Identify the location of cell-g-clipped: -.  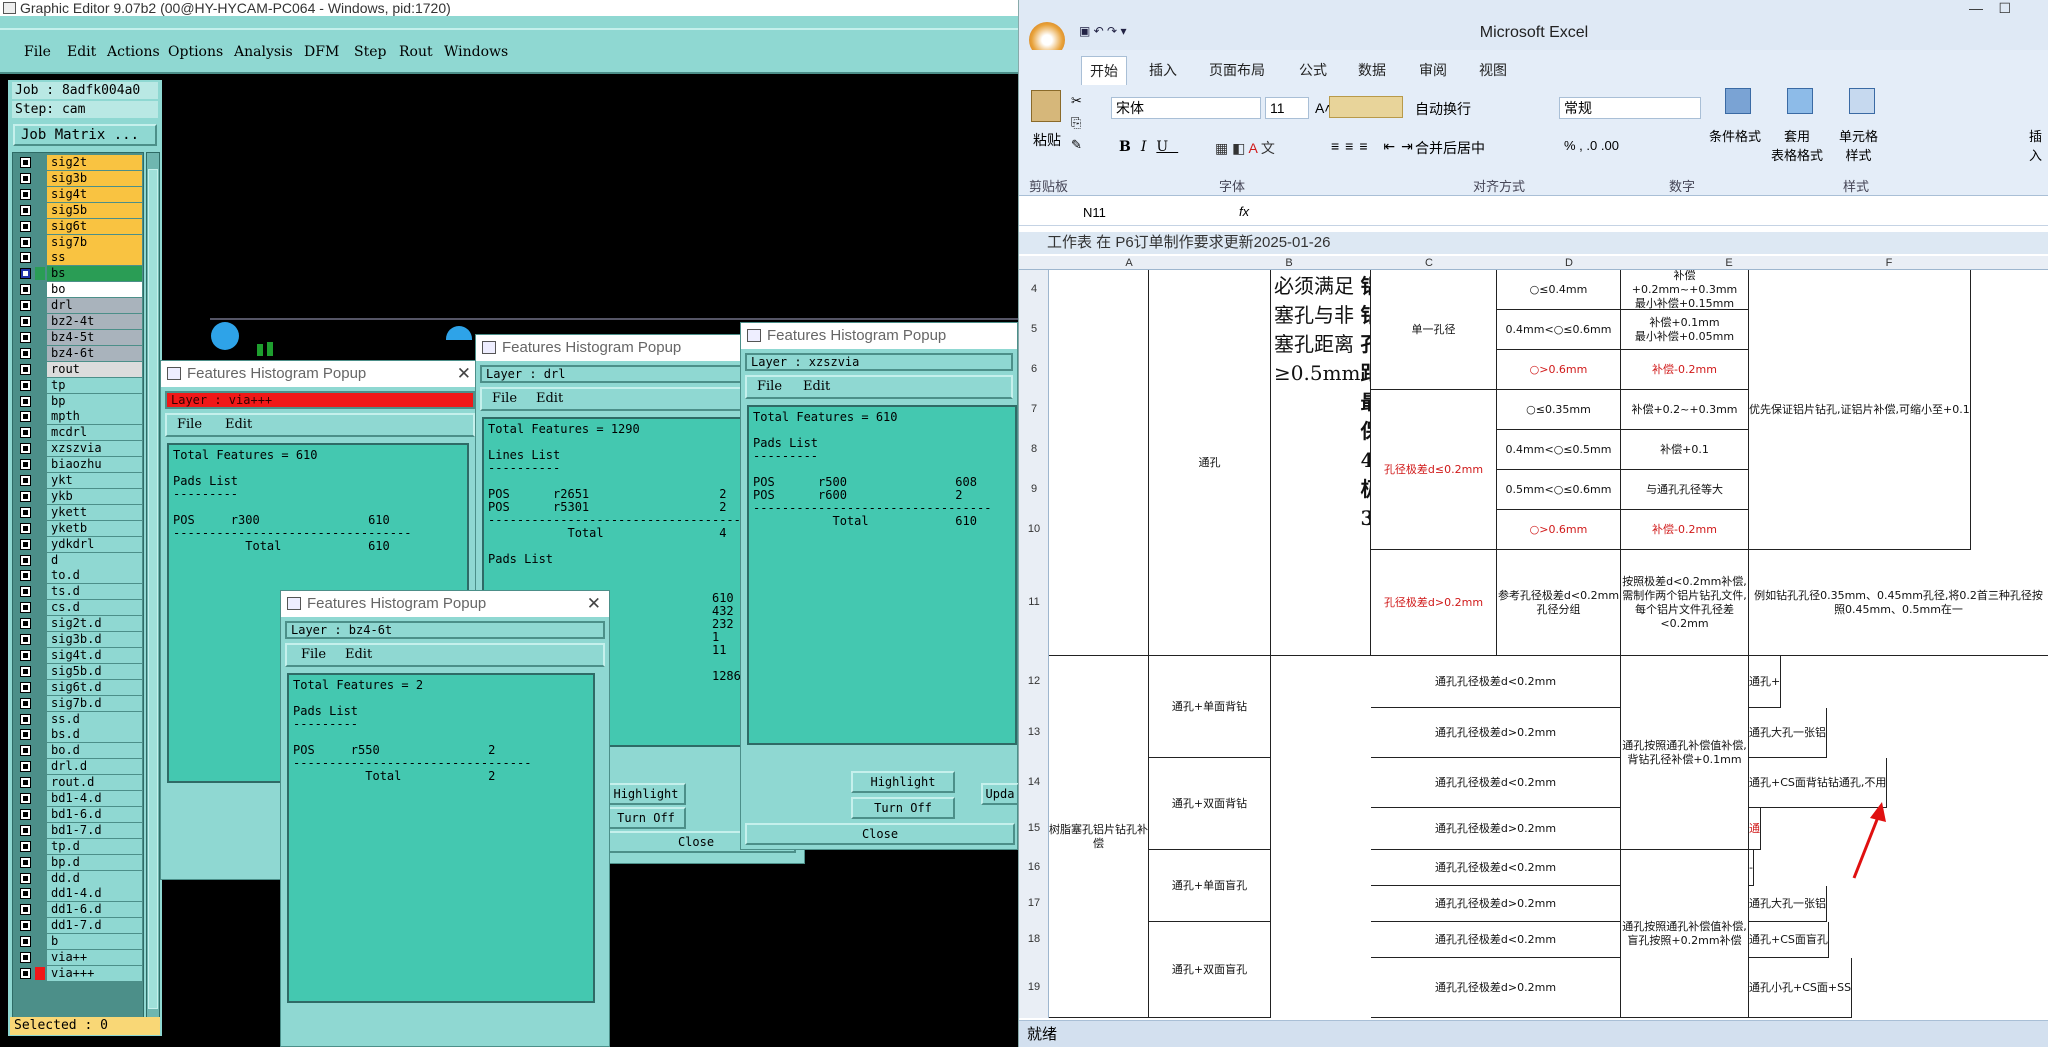
(1751, 868).